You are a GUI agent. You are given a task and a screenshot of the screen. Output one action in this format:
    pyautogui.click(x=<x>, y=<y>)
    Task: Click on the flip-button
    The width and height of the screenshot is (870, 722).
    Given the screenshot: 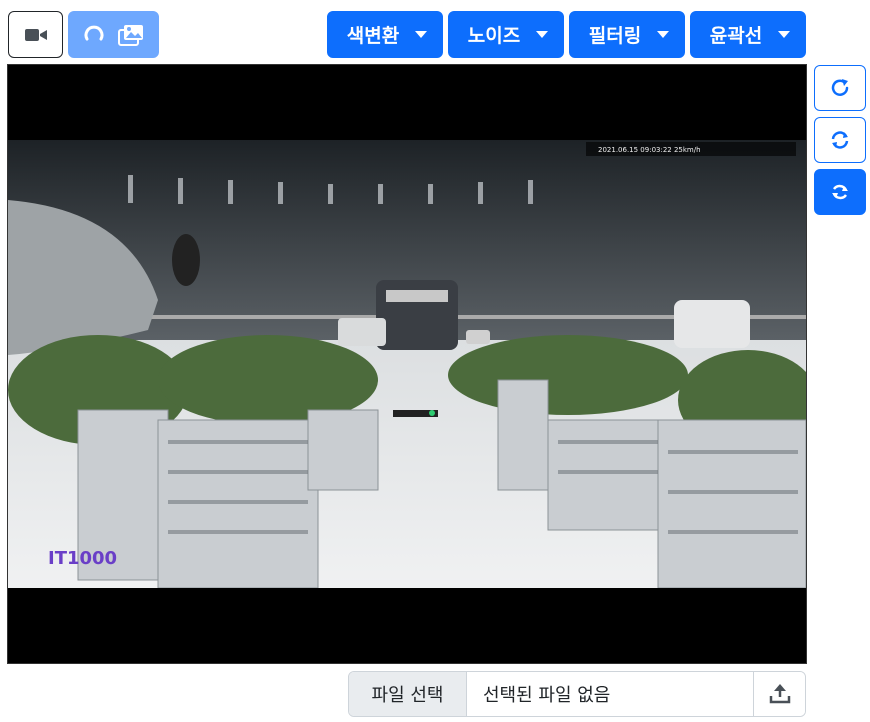 What is the action you would take?
    pyautogui.click(x=840, y=192)
    